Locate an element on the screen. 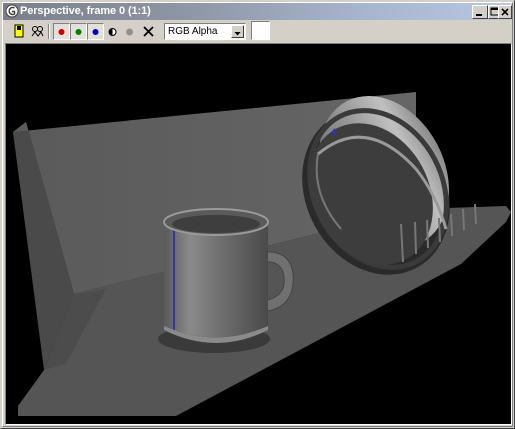 This screenshot has height=429, width=515. save-image-icon is located at coordinates (19, 31).